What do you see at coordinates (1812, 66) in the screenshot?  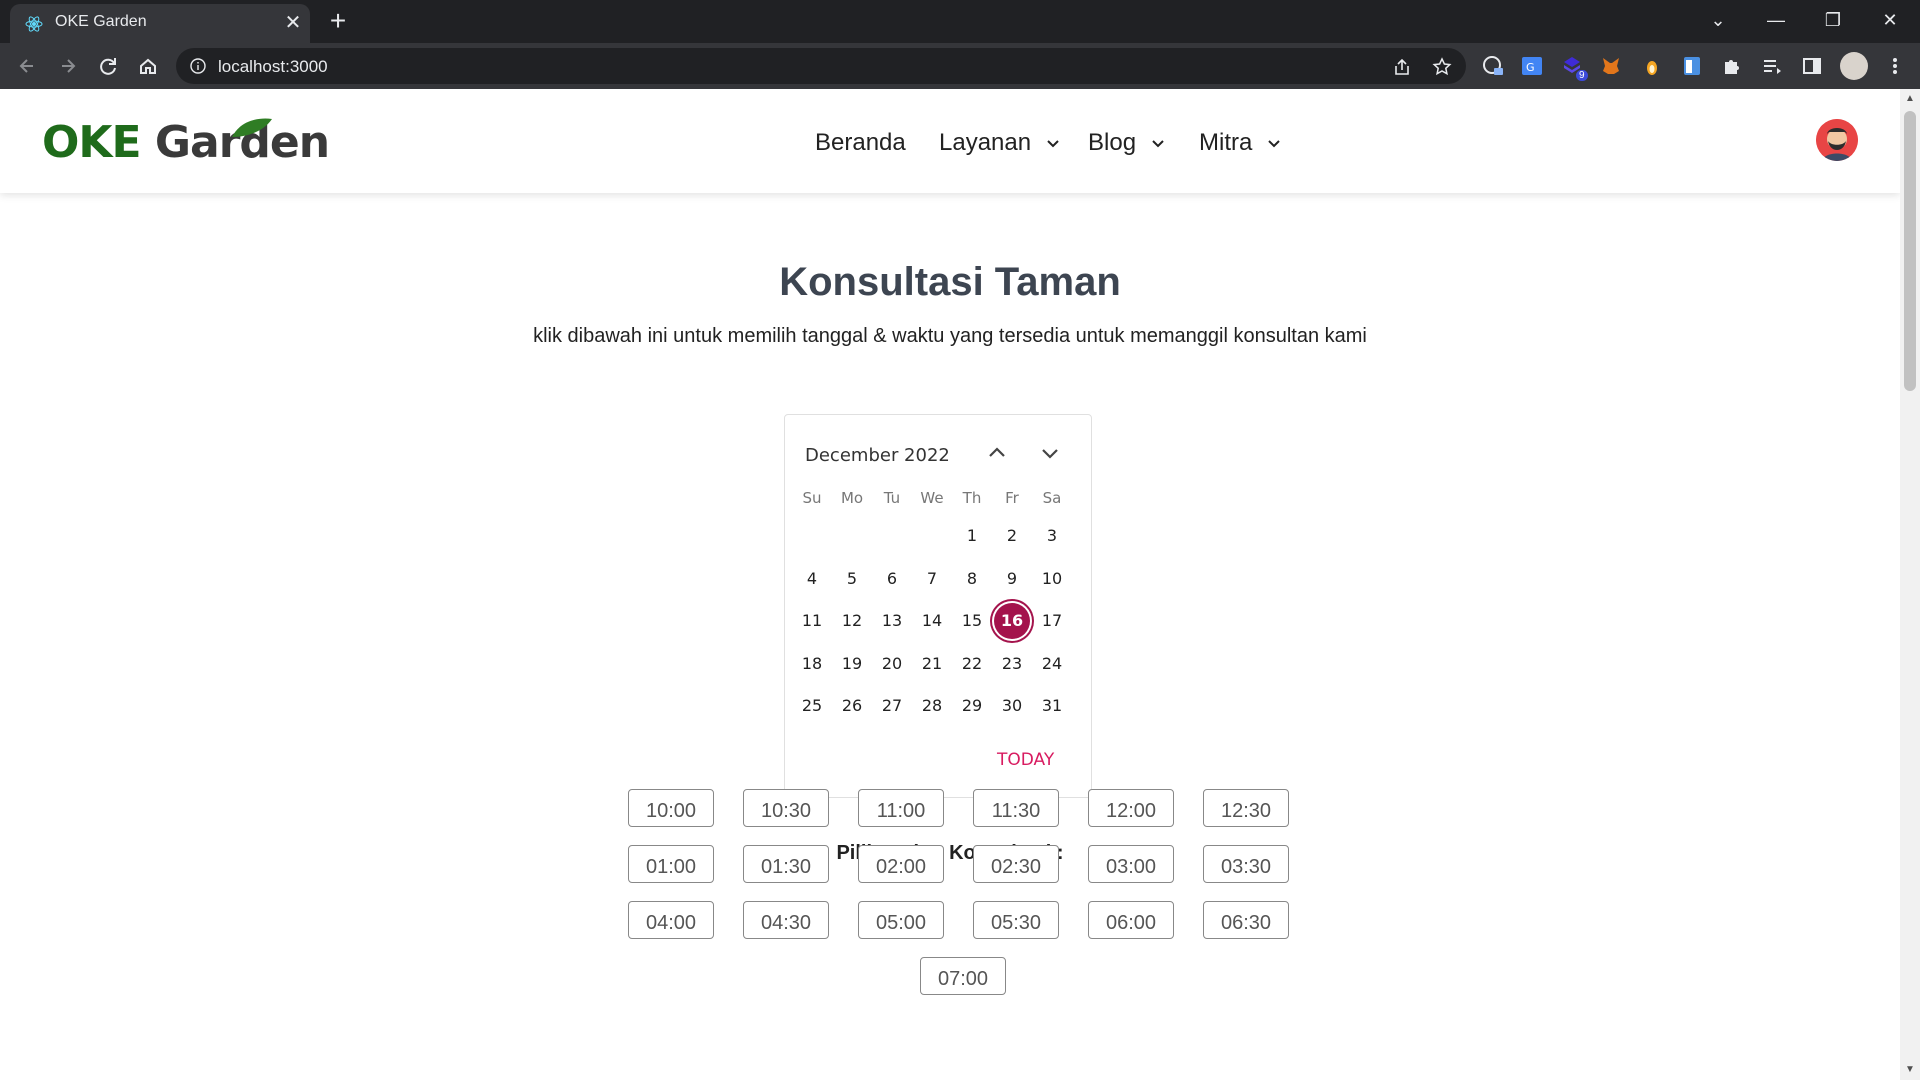 I see `side-panel-icon` at bounding box center [1812, 66].